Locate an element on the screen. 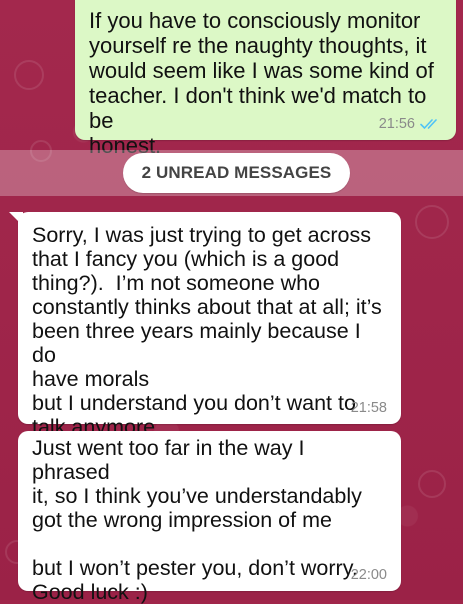 The height and width of the screenshot is (604, 463). message-meta: 21:58 is located at coordinates (369, 408).